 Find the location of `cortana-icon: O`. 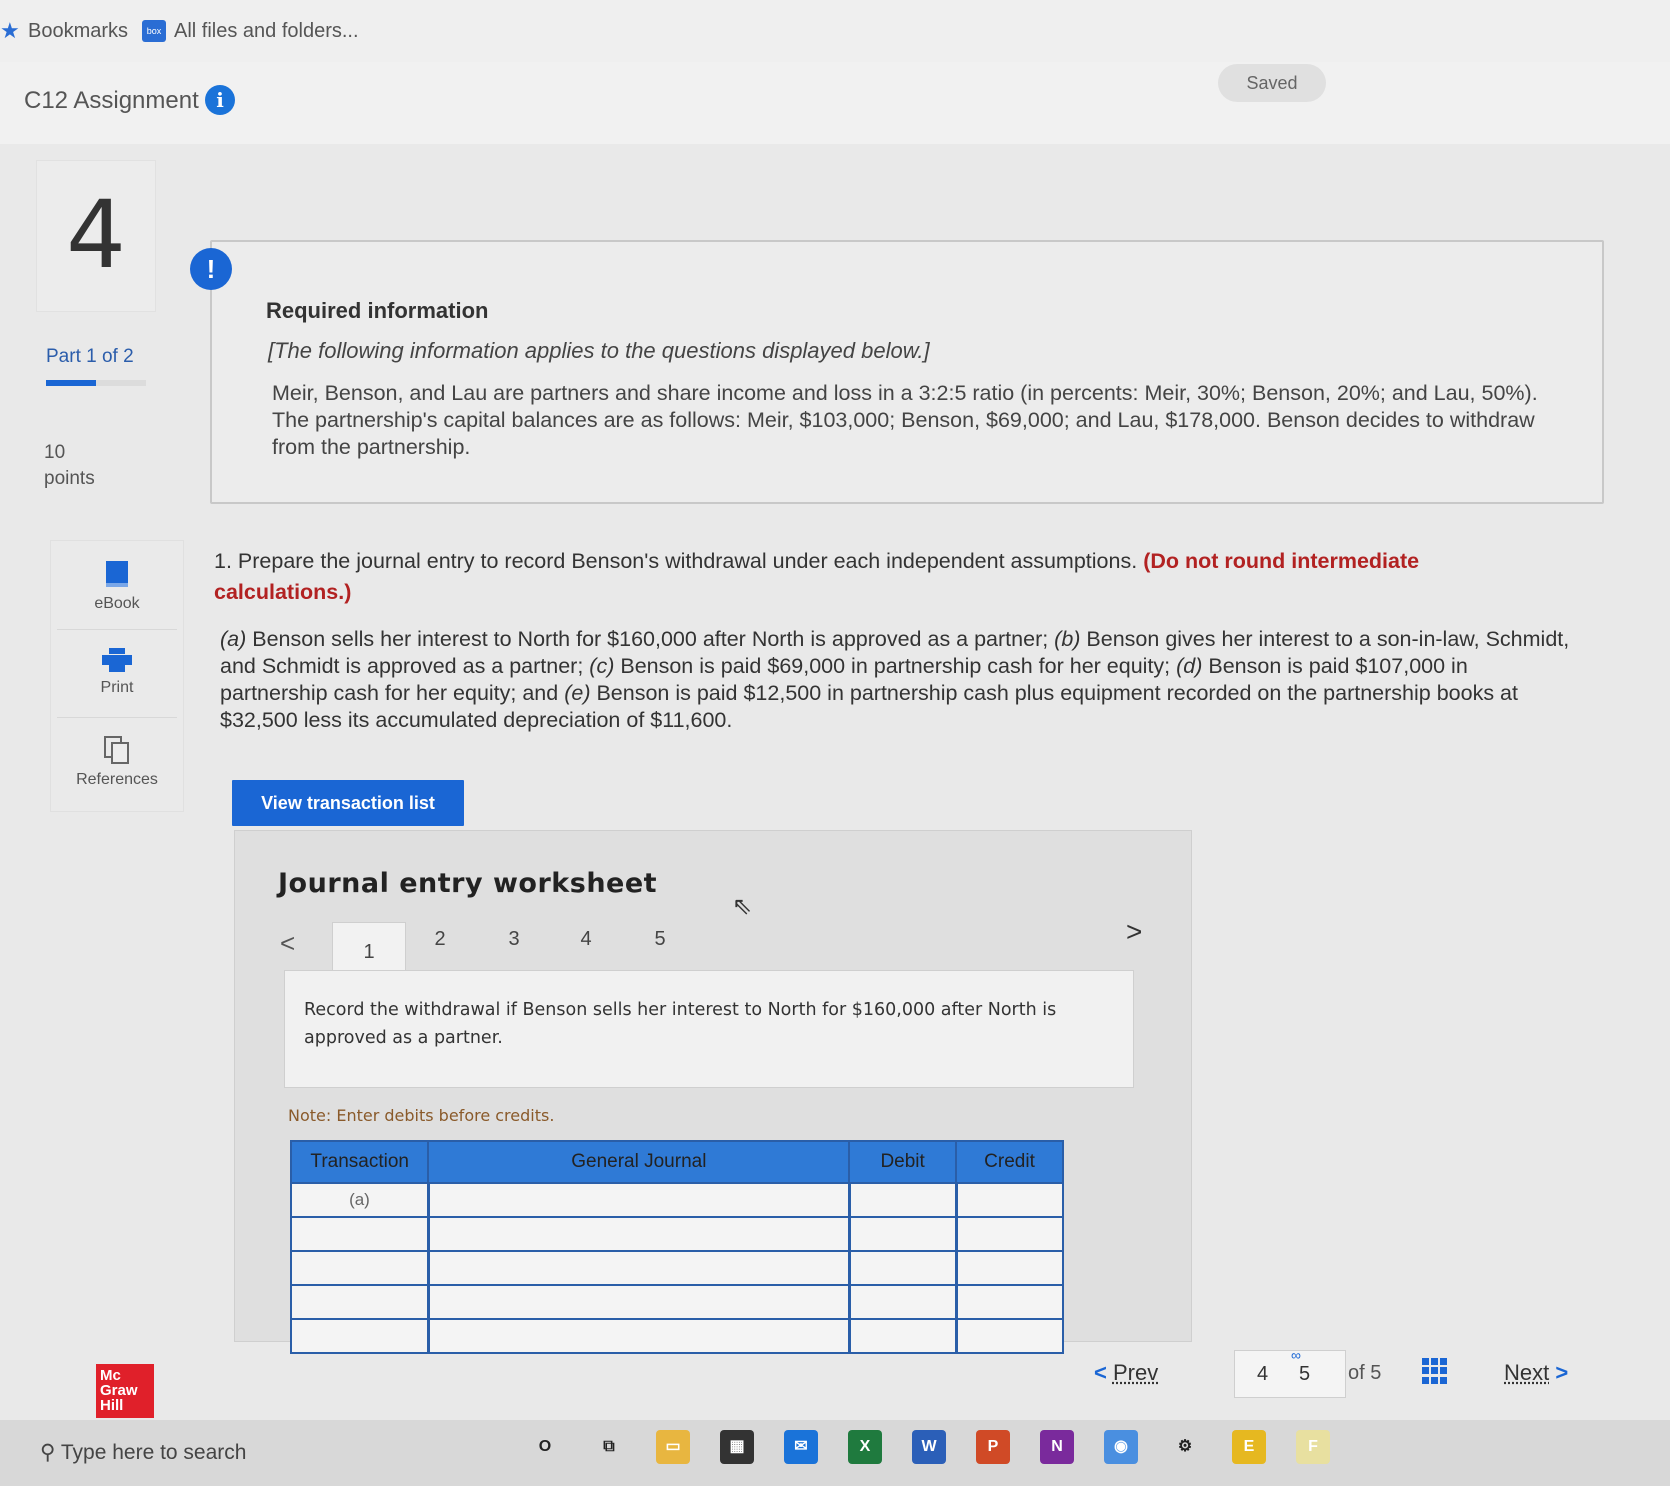

cortana-icon: O is located at coordinates (545, 1447).